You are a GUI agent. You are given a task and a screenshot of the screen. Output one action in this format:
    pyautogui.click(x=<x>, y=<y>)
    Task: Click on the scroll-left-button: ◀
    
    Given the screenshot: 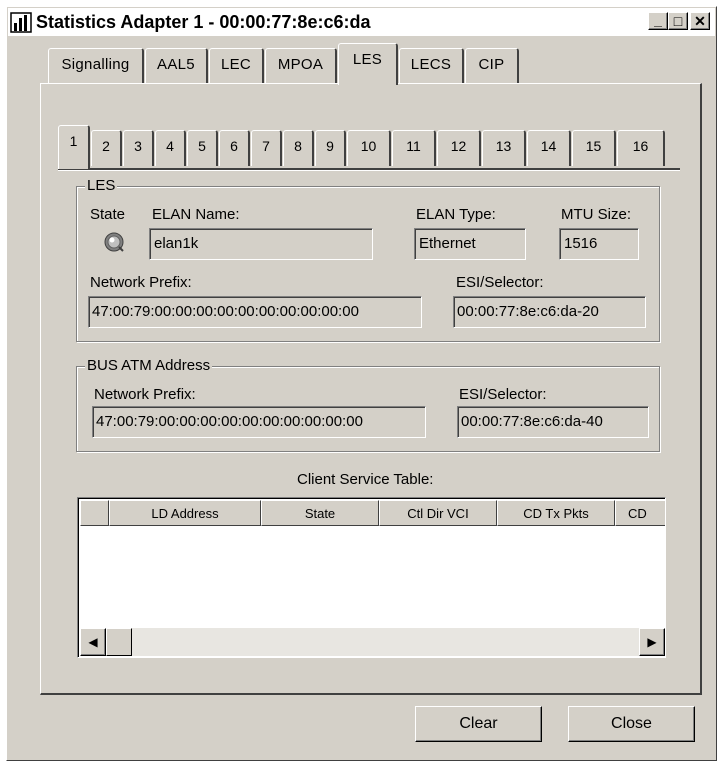 What is the action you would take?
    pyautogui.click(x=93, y=642)
    